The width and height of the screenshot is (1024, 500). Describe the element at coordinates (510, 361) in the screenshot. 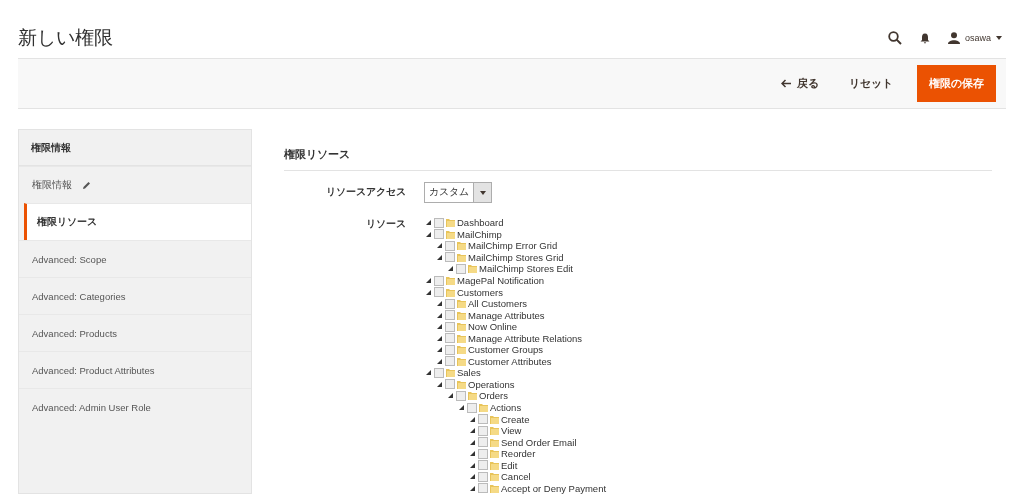

I see `tree-item: Customer Attributes` at that location.